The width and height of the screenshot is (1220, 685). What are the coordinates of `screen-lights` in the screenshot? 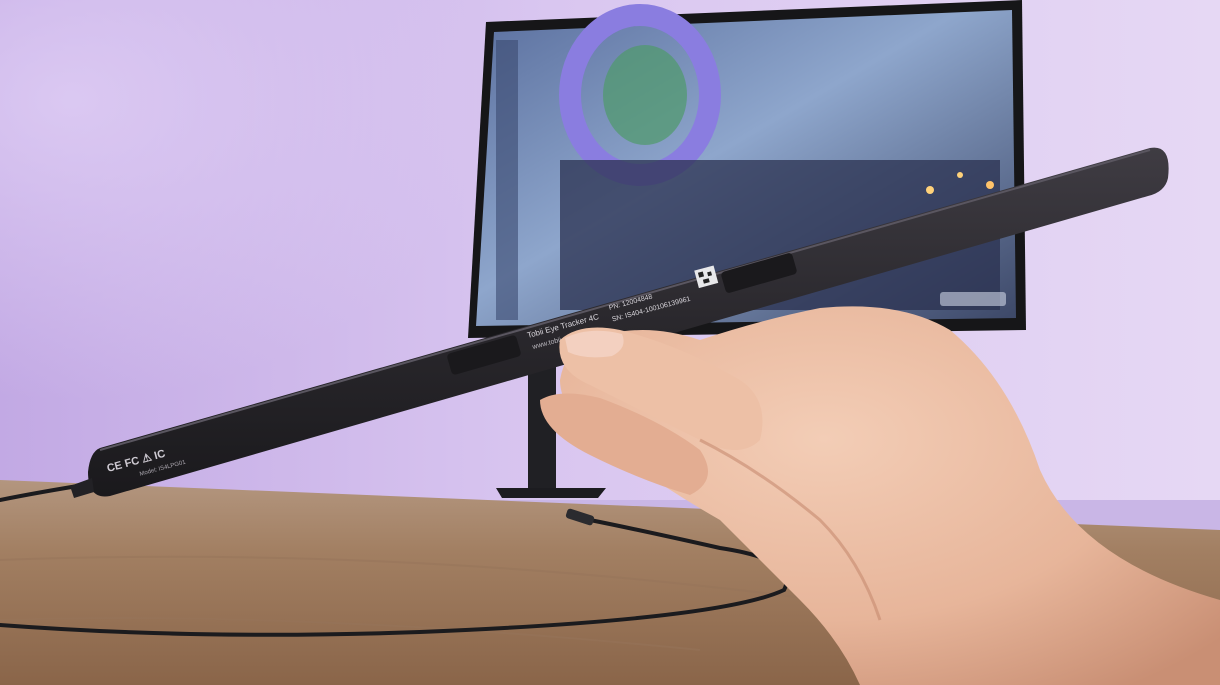 It's located at (930, 190).